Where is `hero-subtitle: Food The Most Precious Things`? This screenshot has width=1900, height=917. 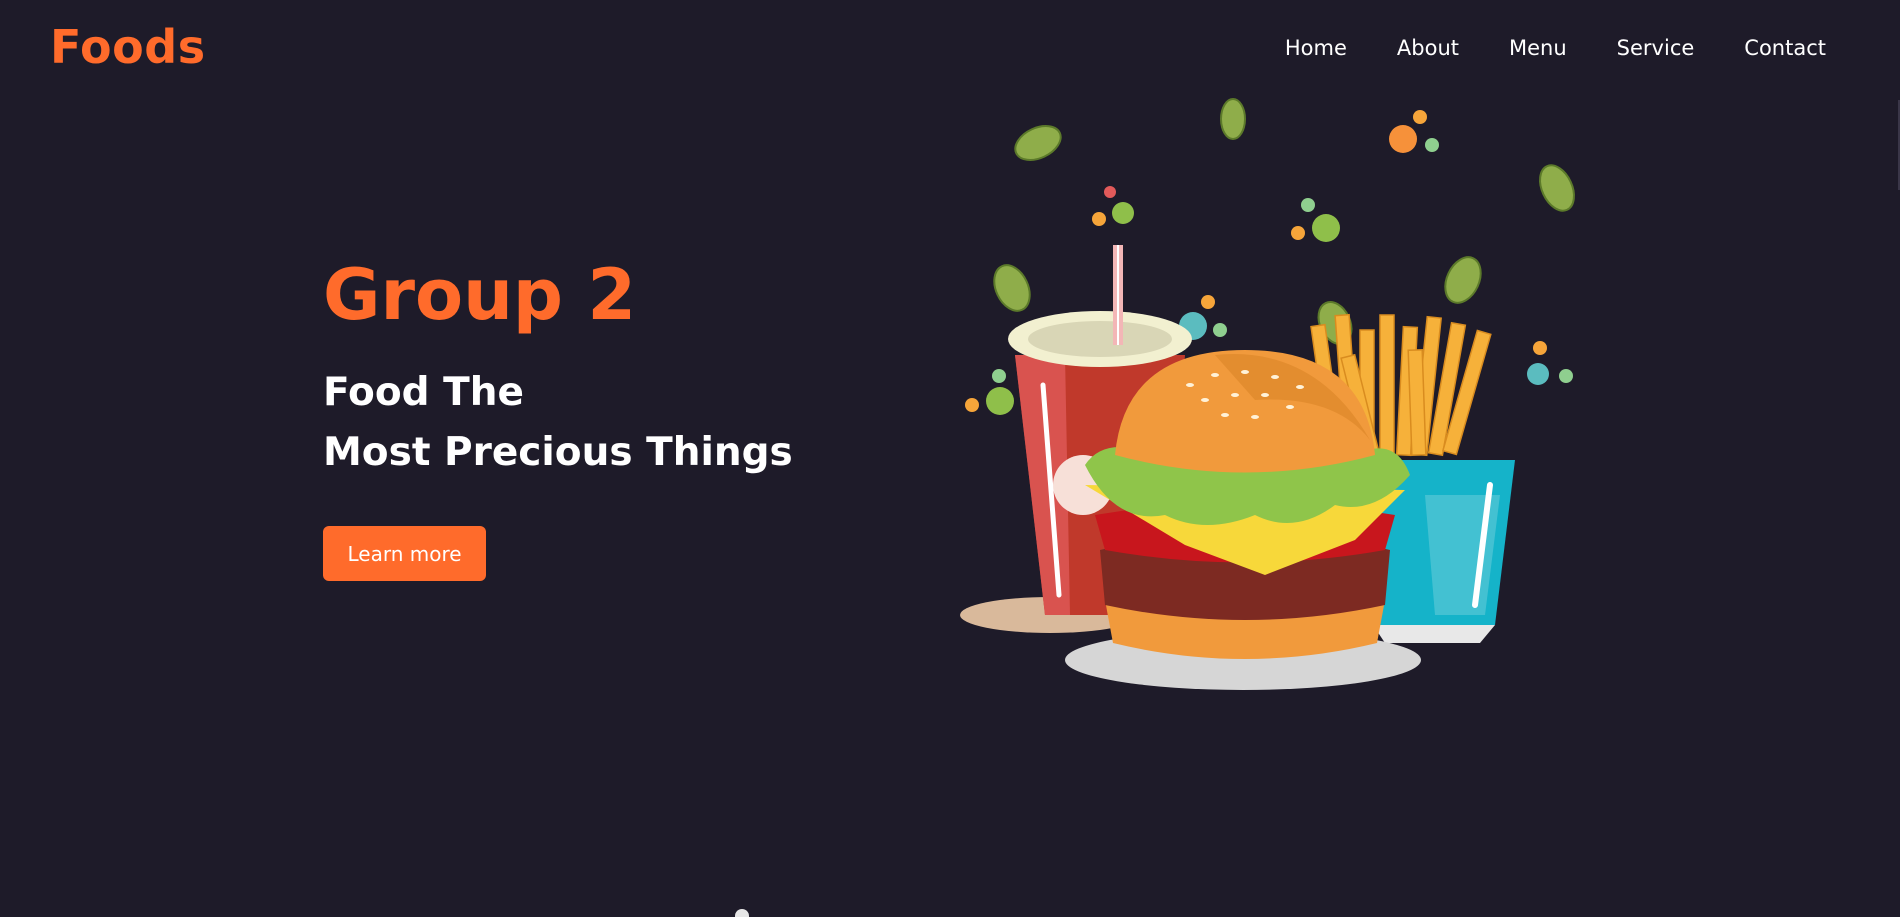
hero-subtitle: Food The Most Precious Things is located at coordinates (558, 423).